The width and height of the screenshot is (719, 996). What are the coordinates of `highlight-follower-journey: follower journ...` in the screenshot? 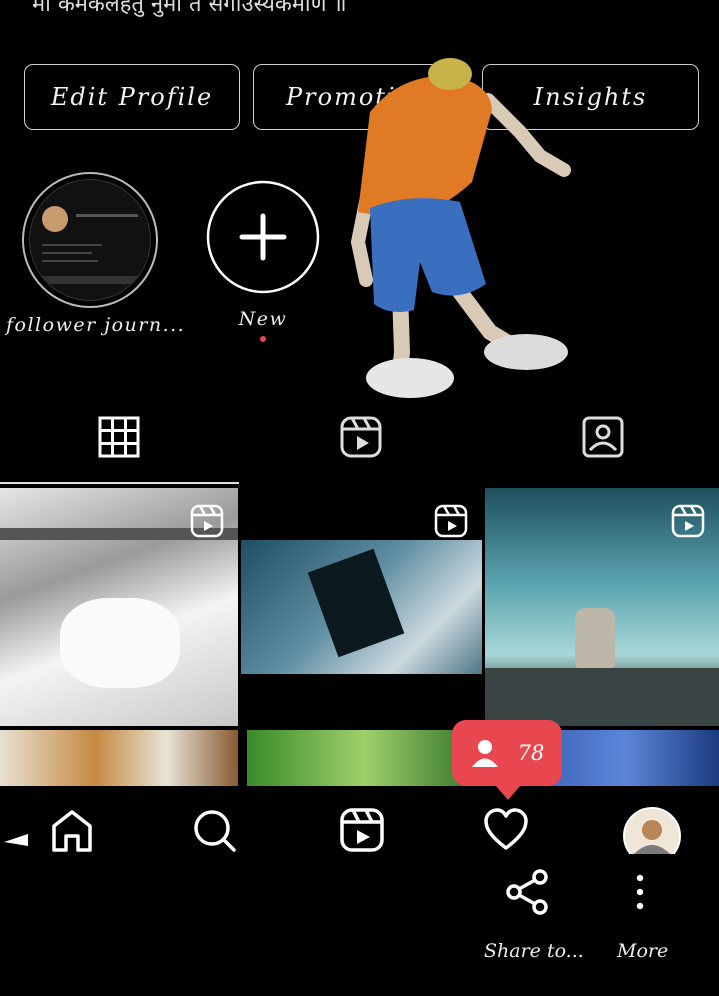 It's located at (95, 254).